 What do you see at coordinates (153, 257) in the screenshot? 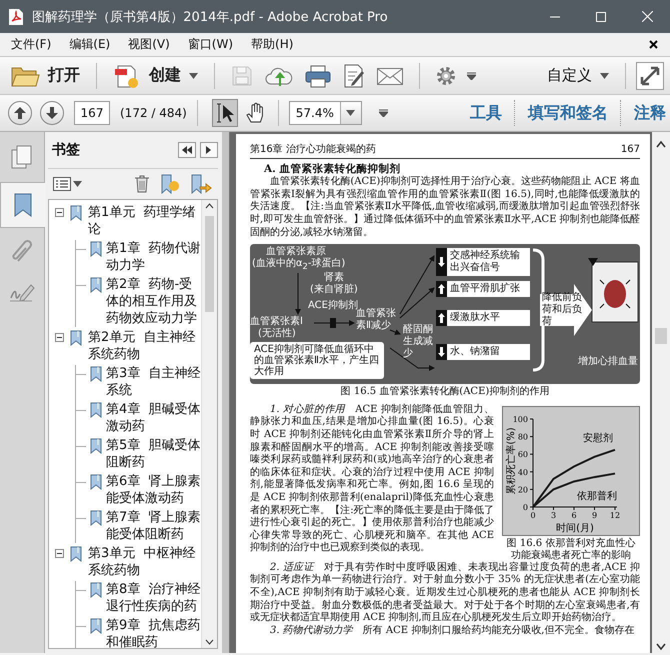
I see `bookmark-item: 第1章 药物代谢动力学` at bounding box center [153, 257].